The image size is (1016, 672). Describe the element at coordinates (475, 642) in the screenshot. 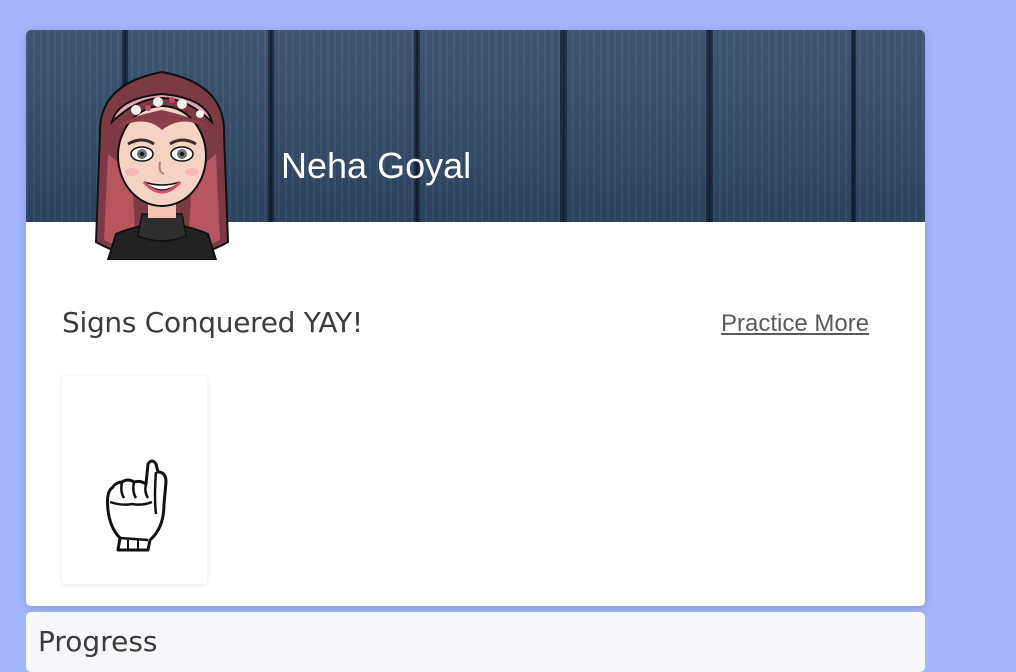

I see `progress-card: Progress` at that location.